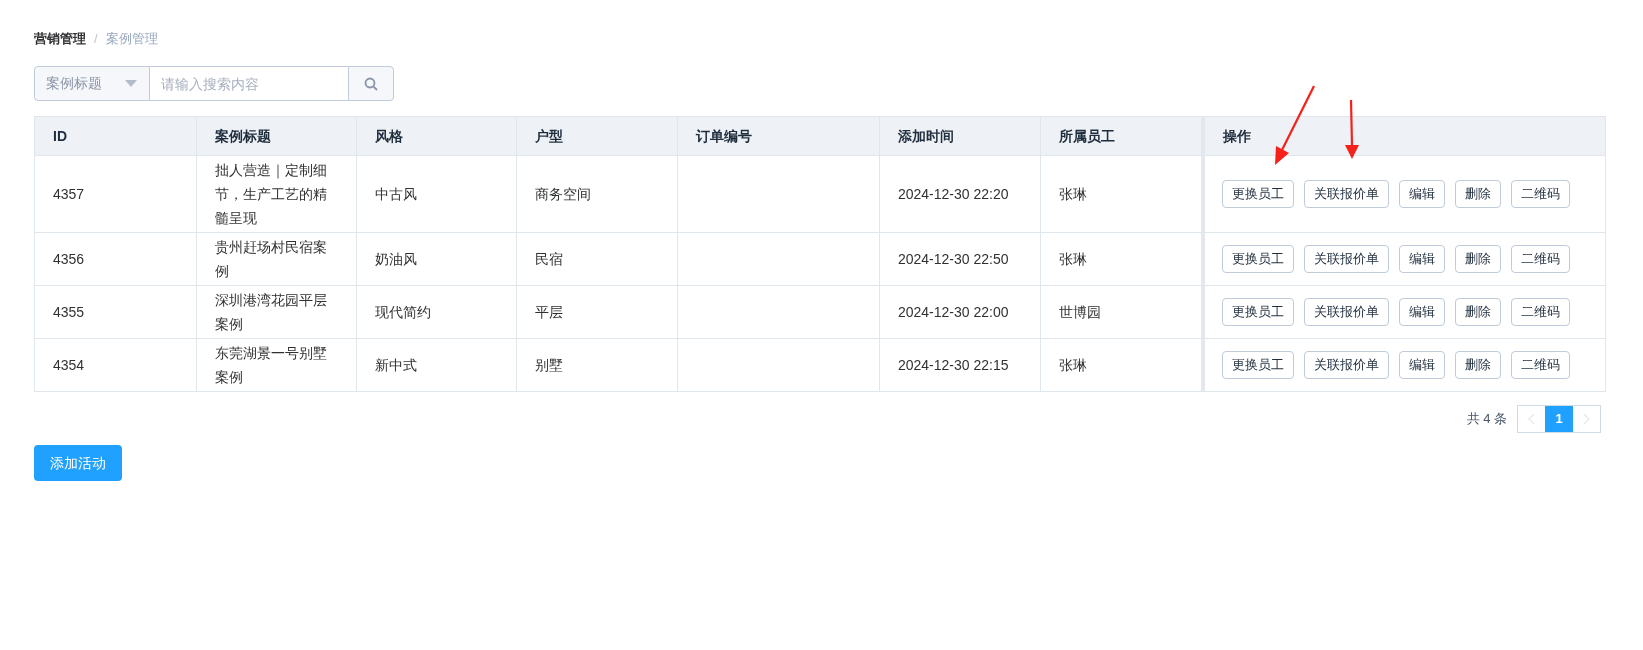 Image resolution: width=1643 pixels, height=650 pixels. What do you see at coordinates (69, 312) in the screenshot?
I see `table-cell-text: 4355` at bounding box center [69, 312].